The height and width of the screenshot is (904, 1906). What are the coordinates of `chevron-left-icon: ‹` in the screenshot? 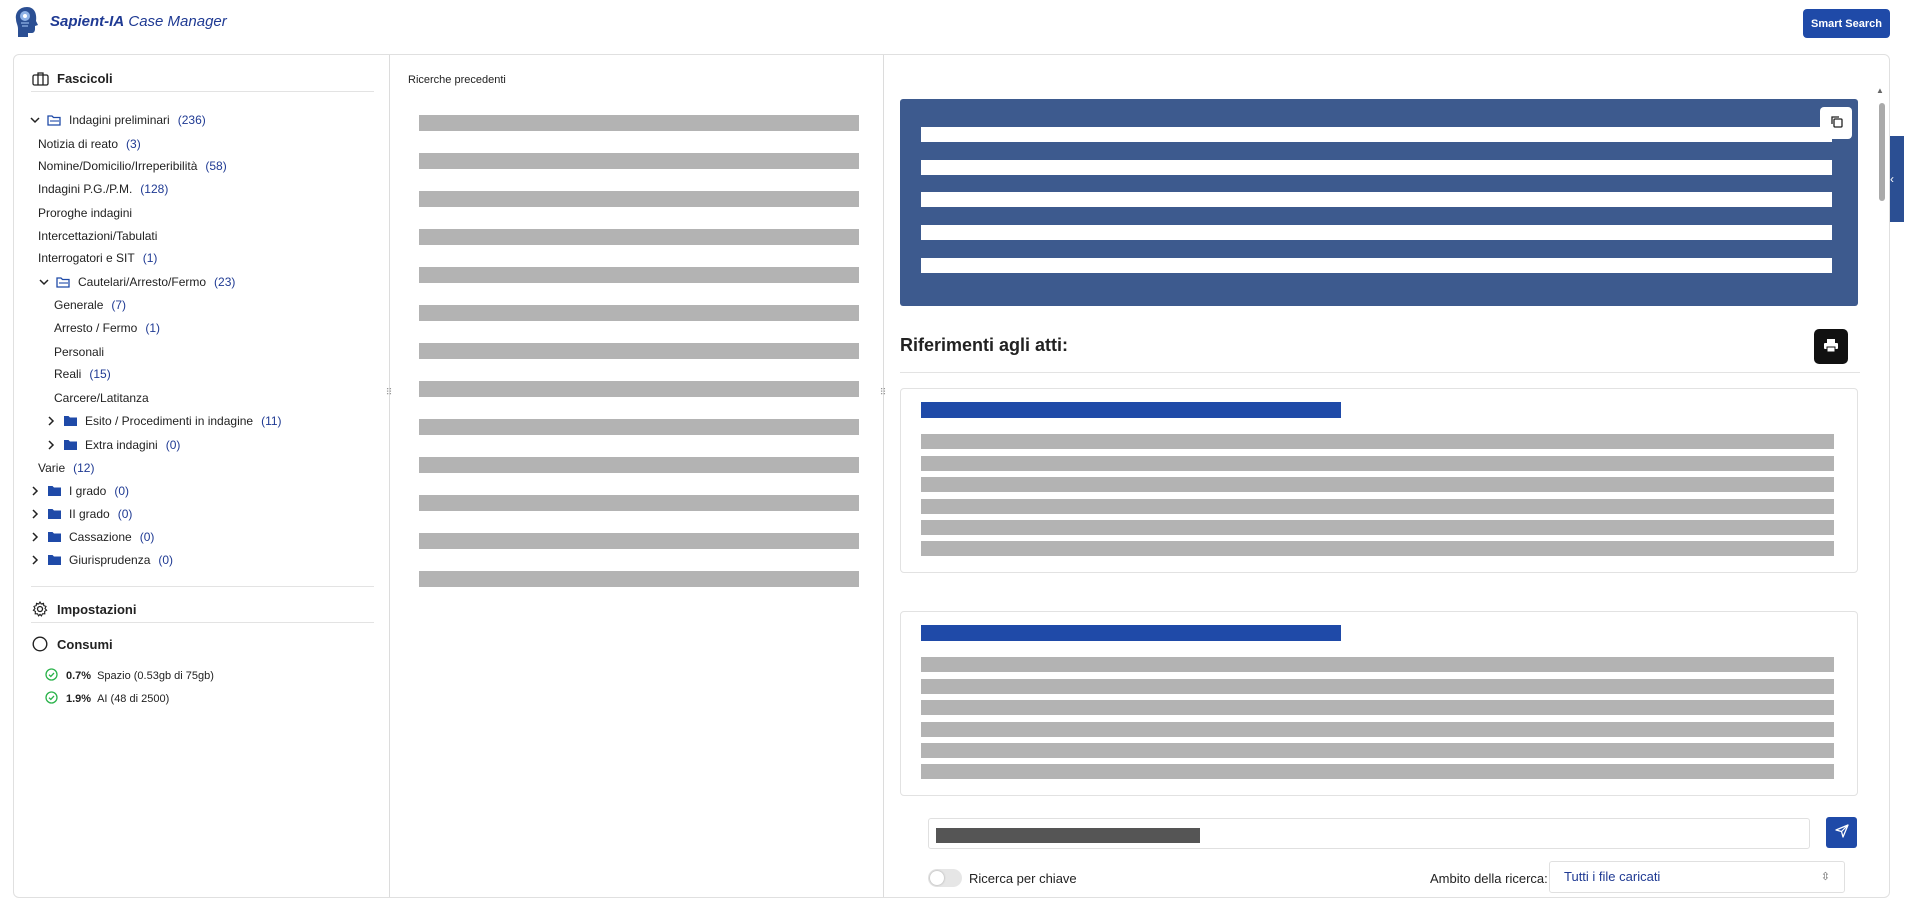 It's located at (1892, 179).